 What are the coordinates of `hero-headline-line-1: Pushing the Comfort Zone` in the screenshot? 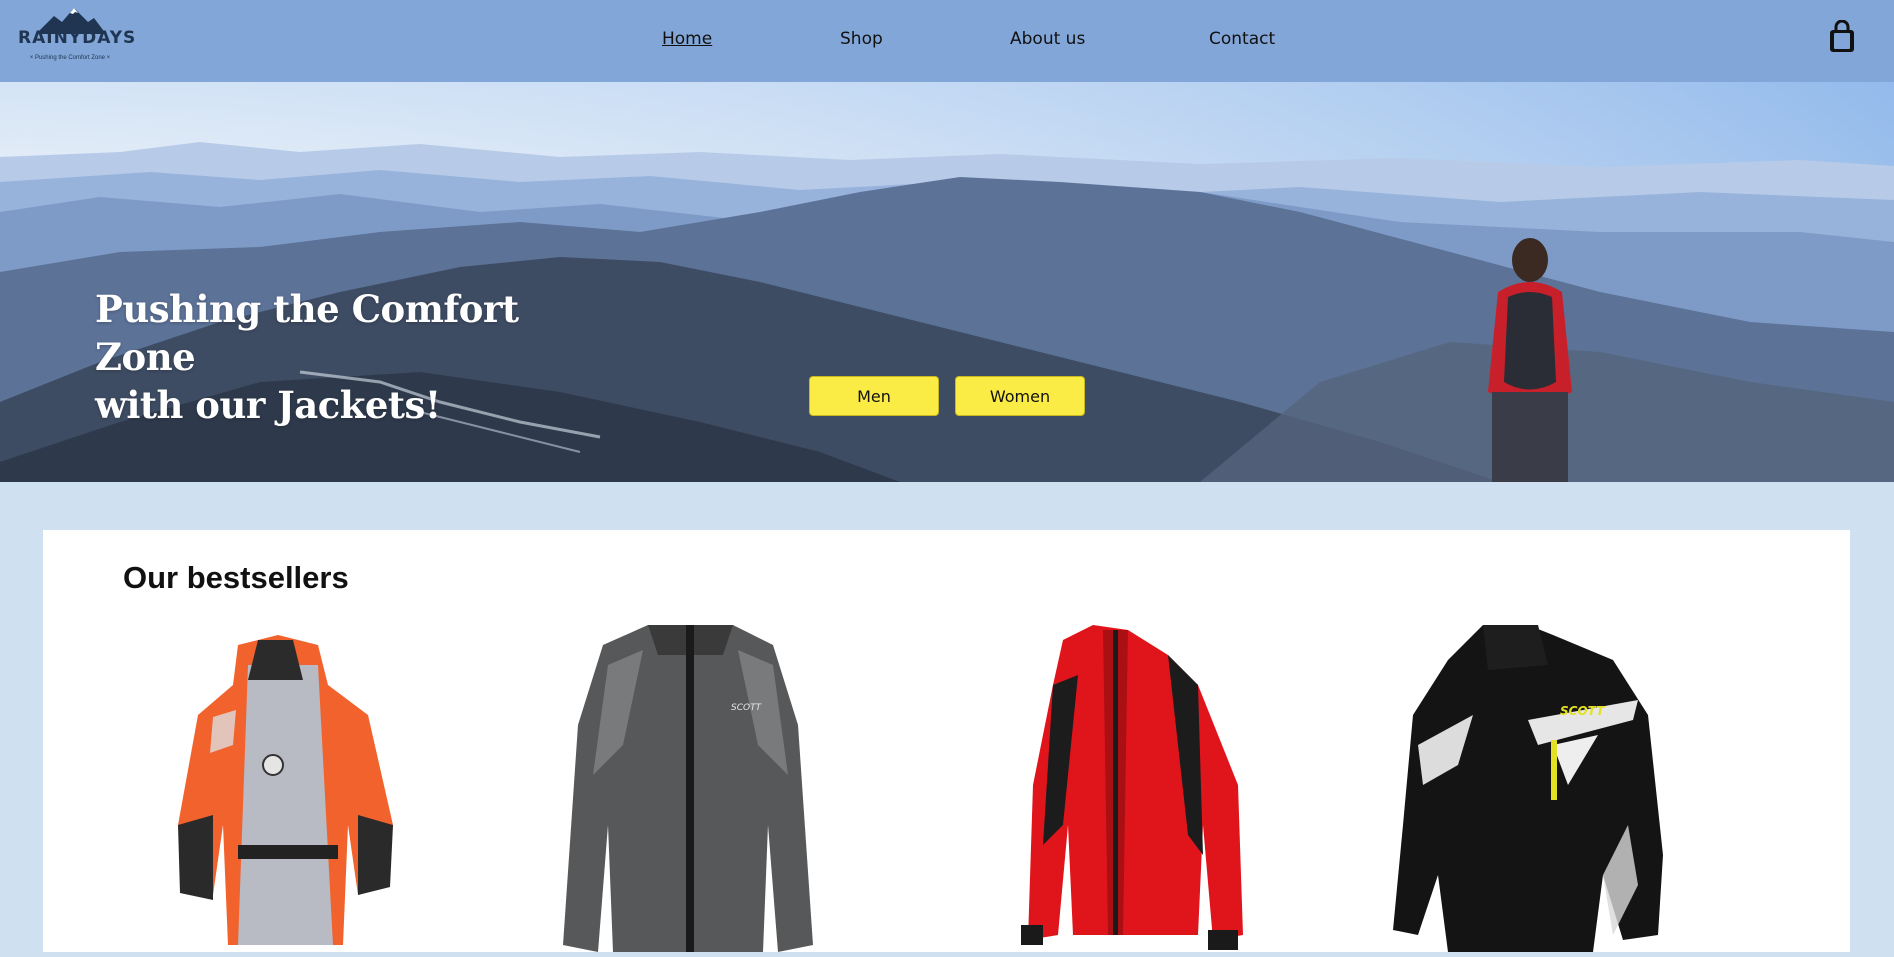 It's located at (307, 333).